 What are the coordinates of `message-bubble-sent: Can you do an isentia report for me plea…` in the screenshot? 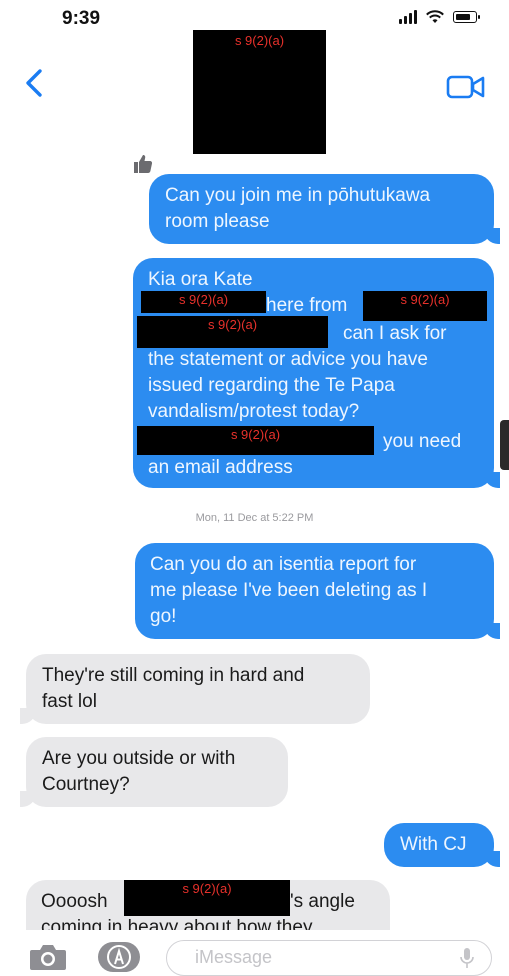 It's located at (317, 591).